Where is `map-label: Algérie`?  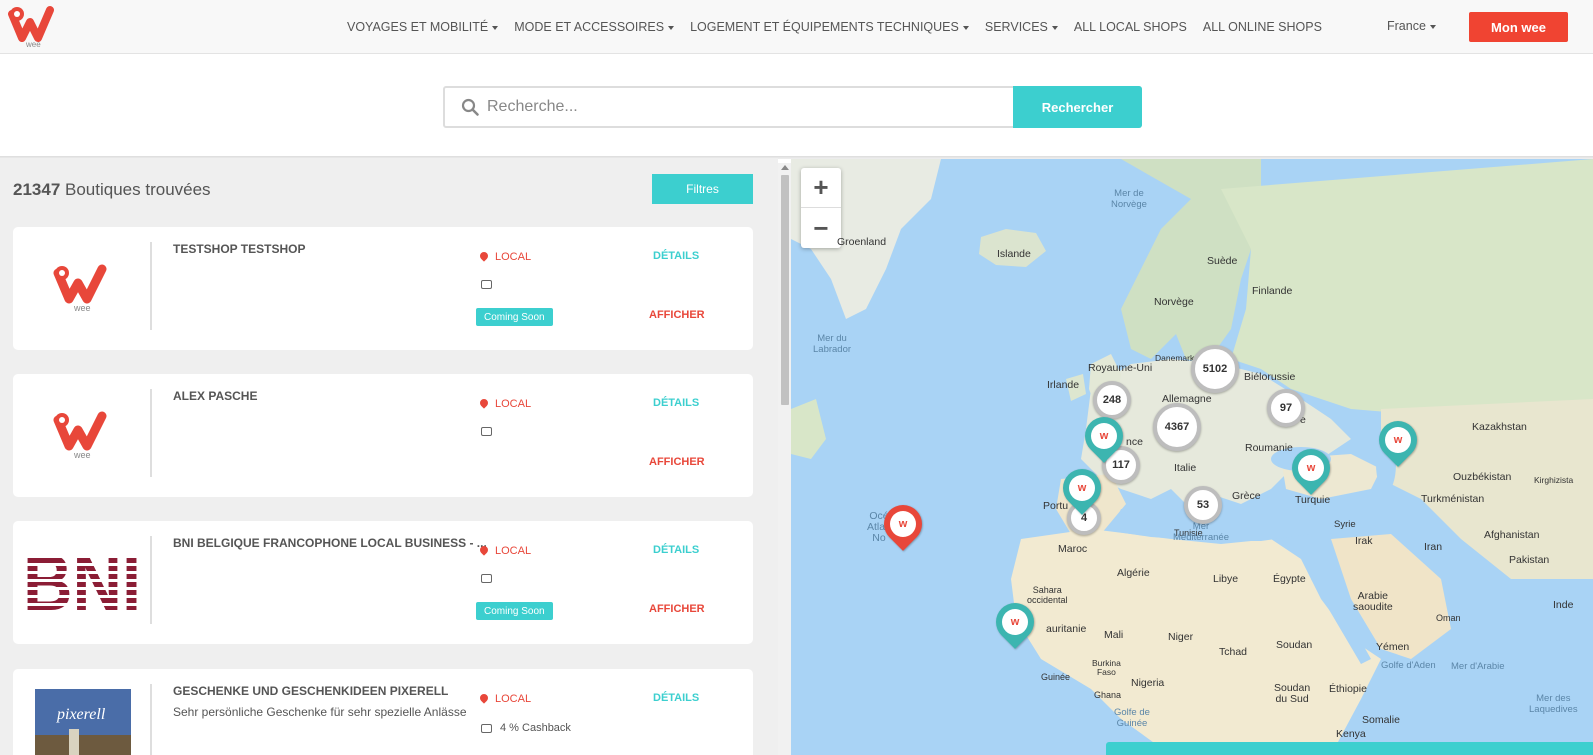
map-label: Algérie is located at coordinates (1133, 573).